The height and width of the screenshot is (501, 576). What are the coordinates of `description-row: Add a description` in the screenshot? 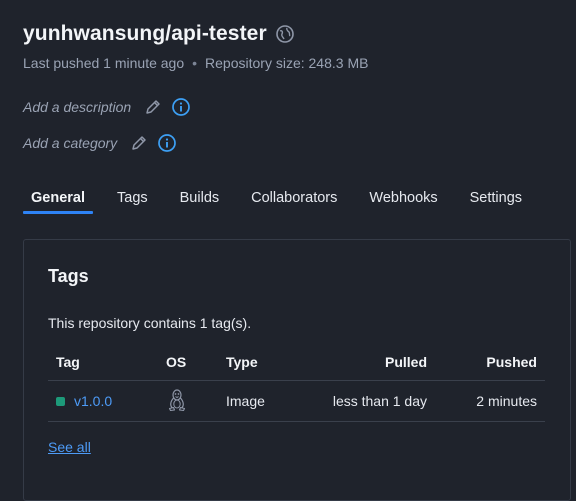 It's located at (107, 107).